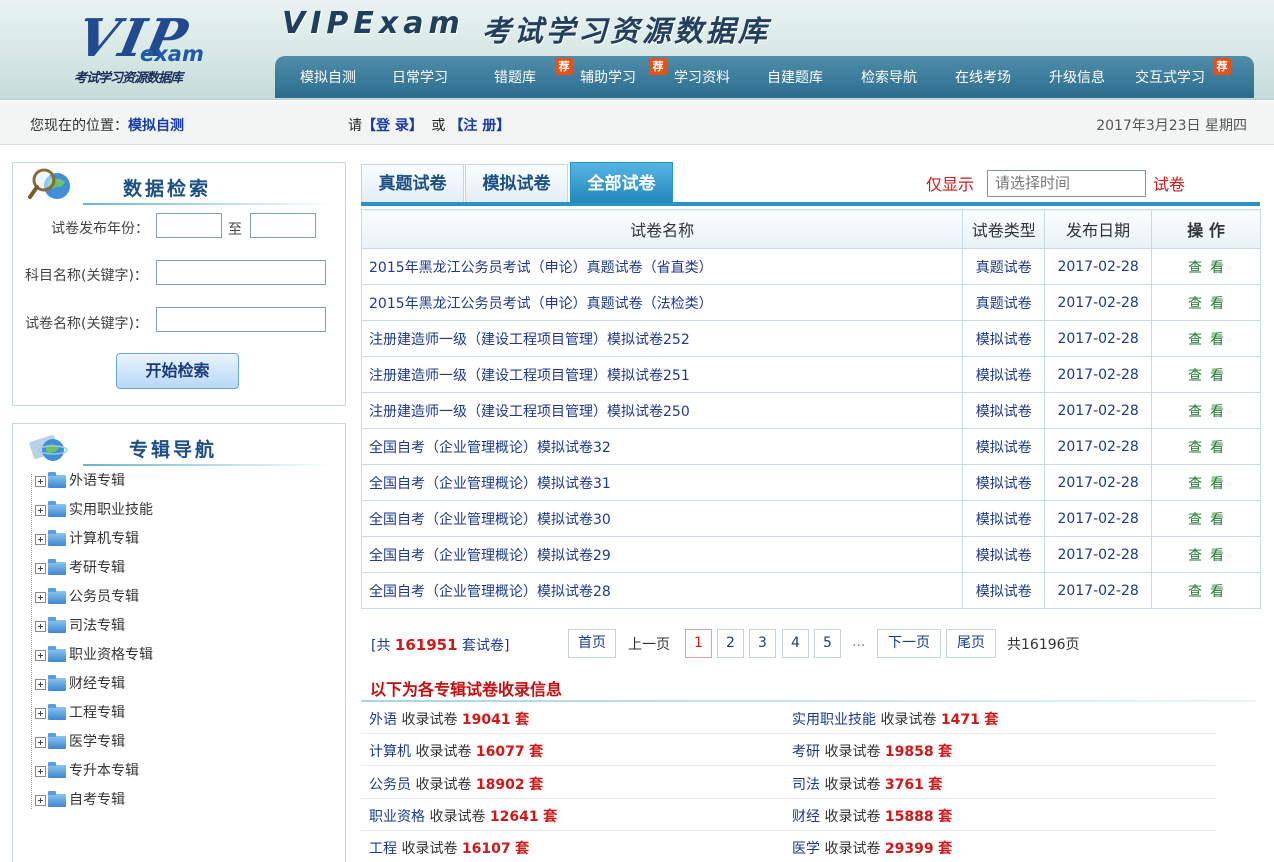 The width and height of the screenshot is (1274, 862). Describe the element at coordinates (88, 571) in the screenshot. I see `tree-item-postgraduate: 考研专辑` at that location.